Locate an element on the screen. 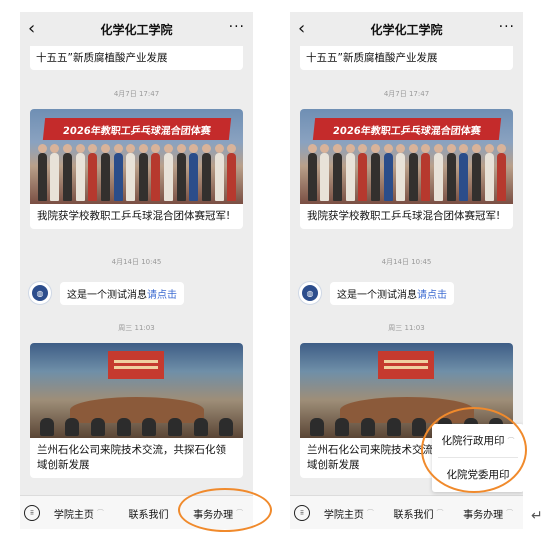 The height and width of the screenshot is (550, 559). meeting-attendees is located at coordinates (136, 423).